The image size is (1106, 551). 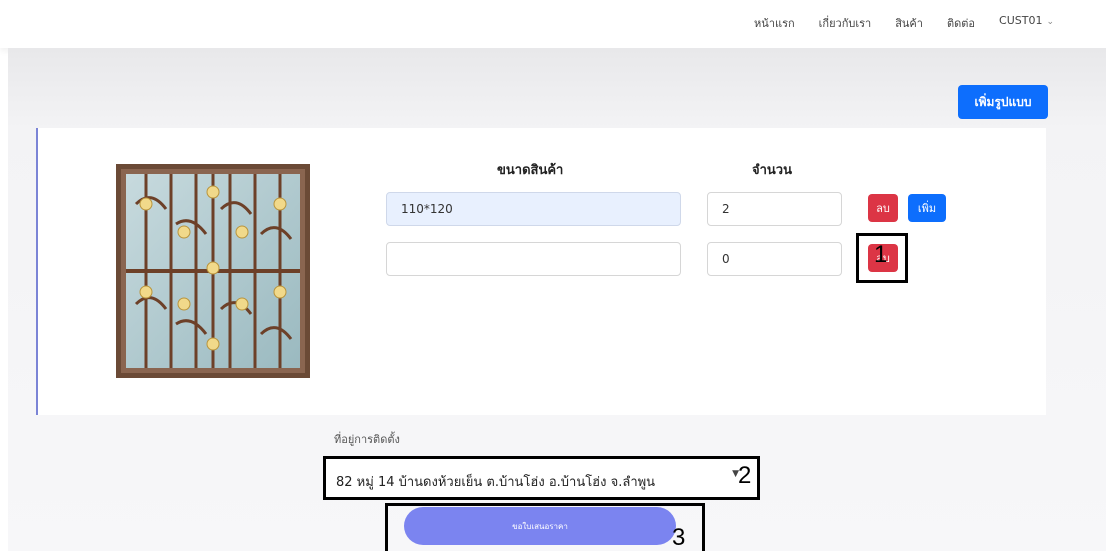 I want to click on add-style-button: เพิ่มรูปแบบ, so click(x=1003, y=102).